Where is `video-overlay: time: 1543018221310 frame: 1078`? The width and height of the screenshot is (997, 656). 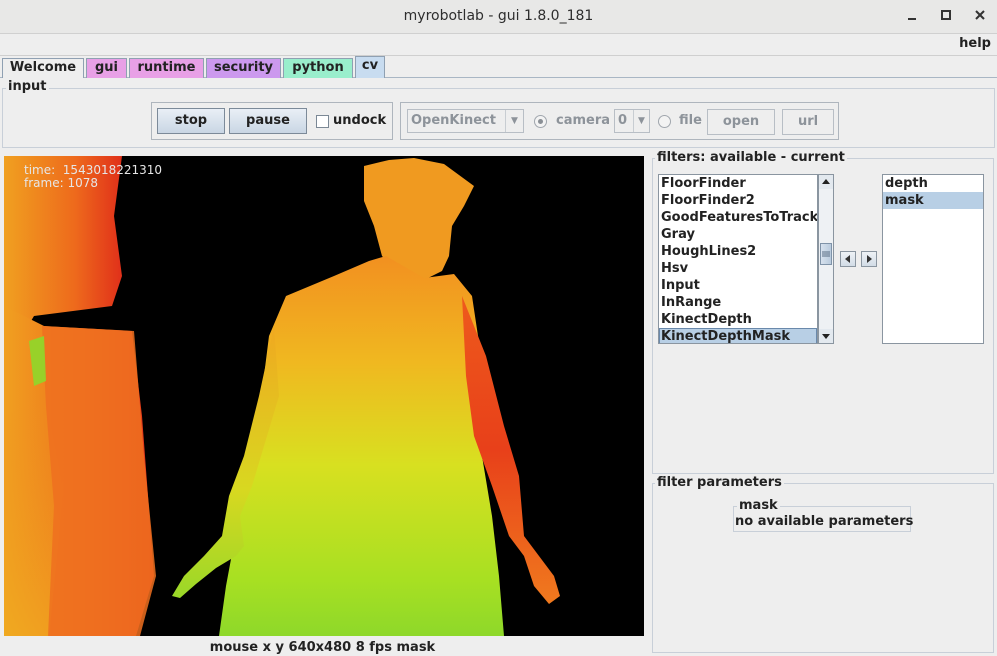
video-overlay: time: 1543018221310 frame: 1078 is located at coordinates (93, 177).